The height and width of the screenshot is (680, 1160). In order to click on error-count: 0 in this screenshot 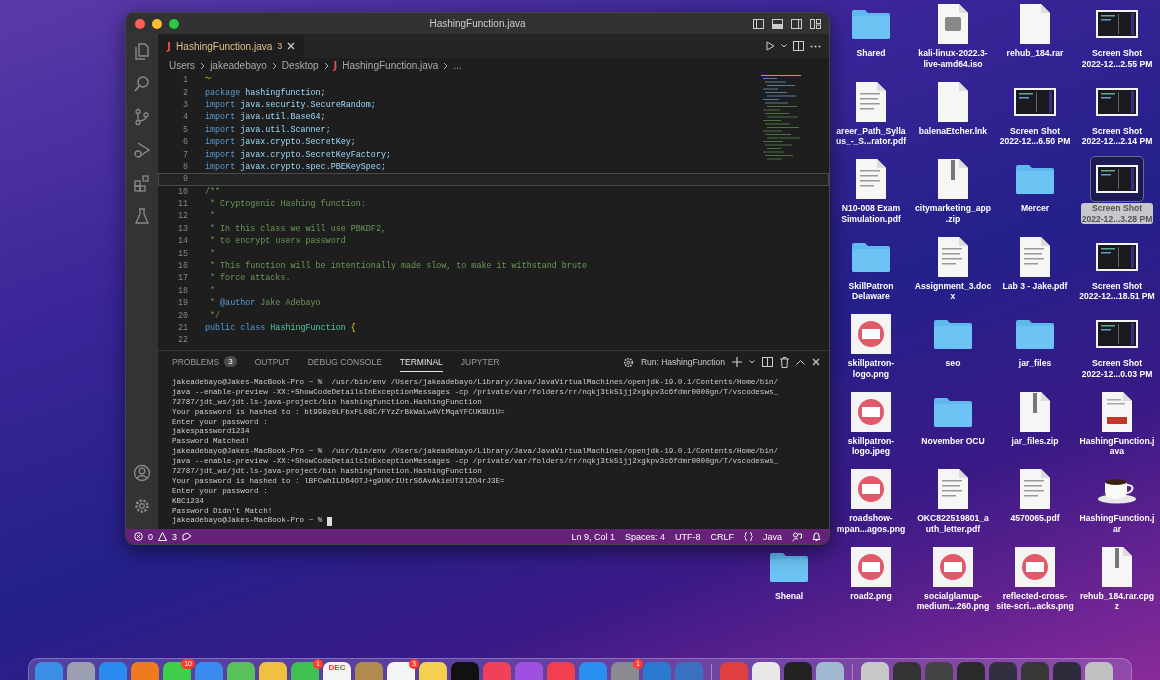, I will do `click(150, 536)`.